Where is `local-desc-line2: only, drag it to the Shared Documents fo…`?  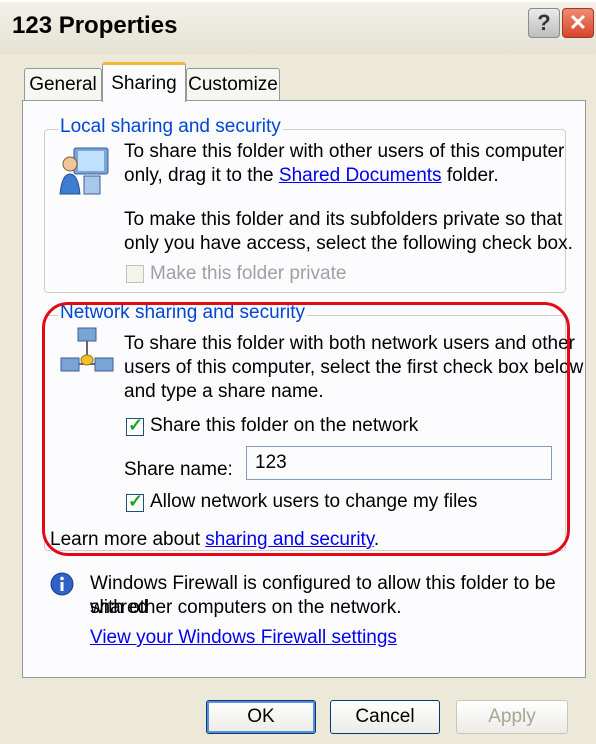
local-desc-line2: only, drag it to the Shared Documents fo… is located at coordinates (311, 176).